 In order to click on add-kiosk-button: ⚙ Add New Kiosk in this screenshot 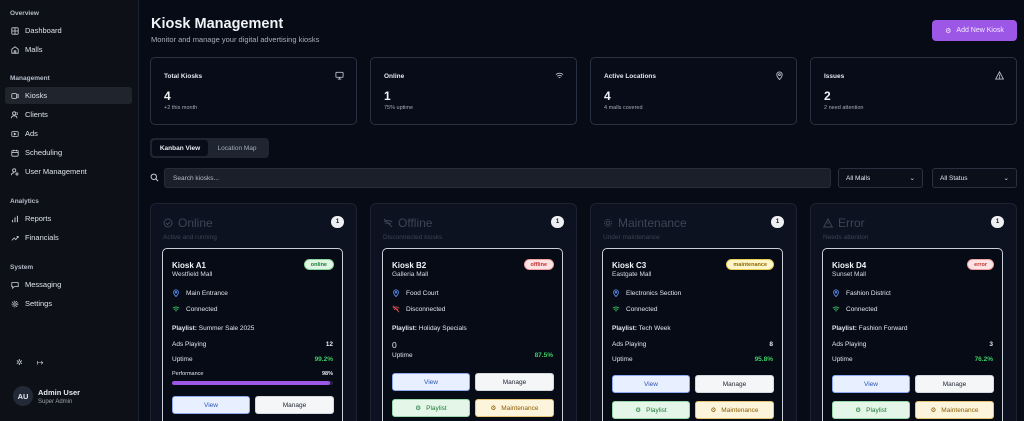, I will do `click(974, 30)`.